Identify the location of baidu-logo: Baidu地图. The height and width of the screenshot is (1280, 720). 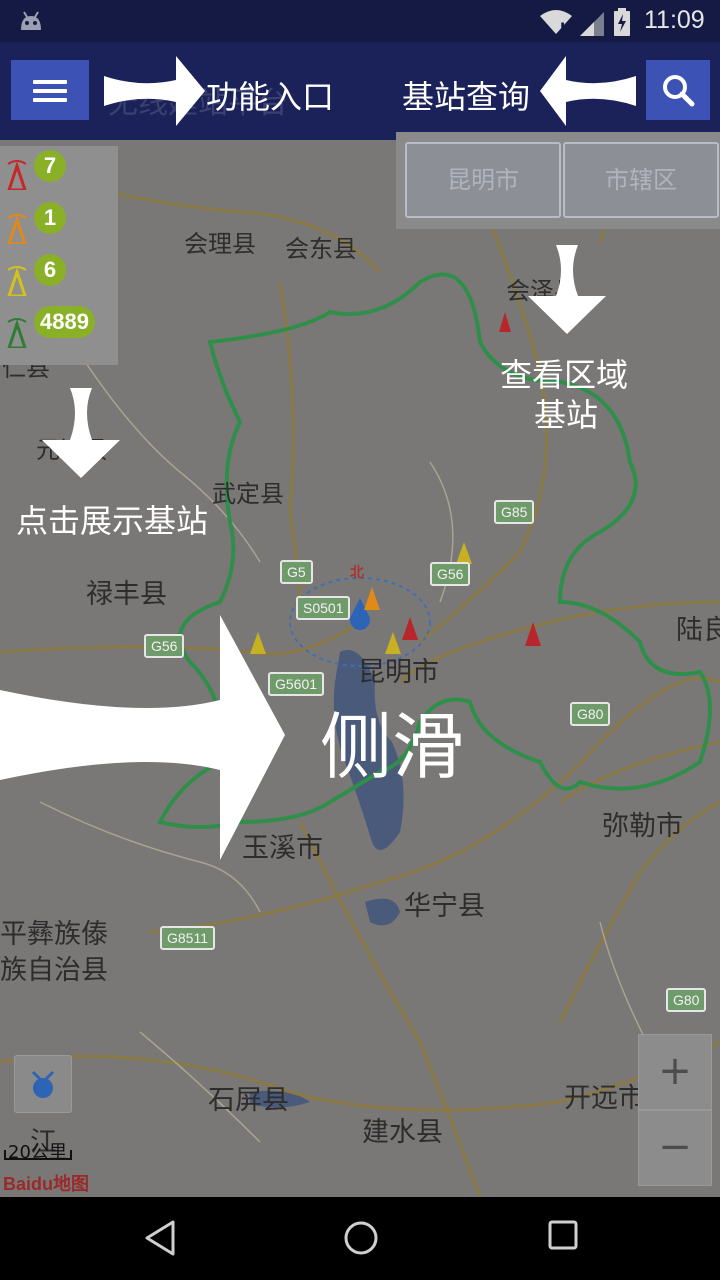
(46, 1184).